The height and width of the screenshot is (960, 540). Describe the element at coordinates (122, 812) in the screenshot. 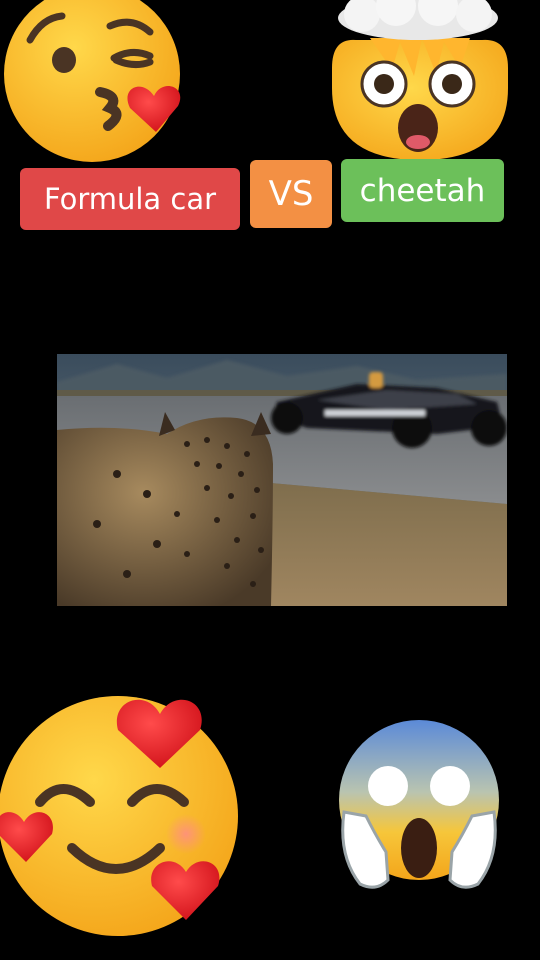

I see `smiling-face-with-hearts-emoji` at that location.